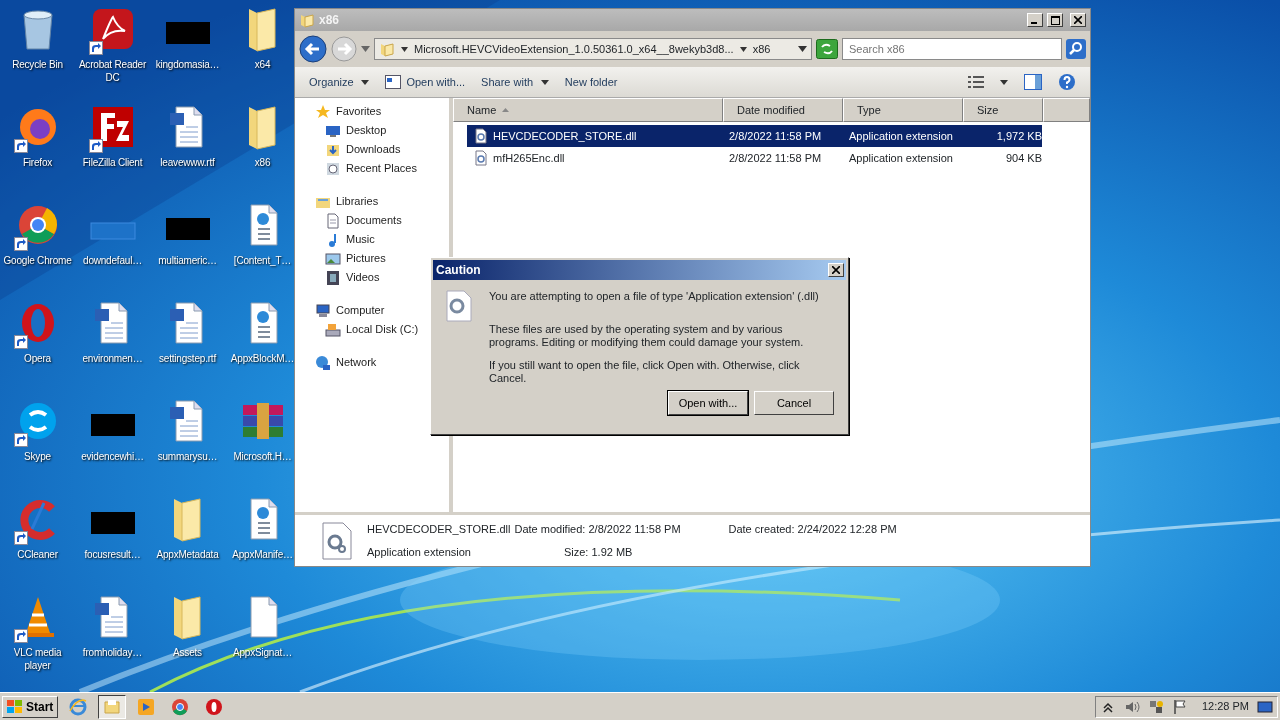 The image size is (1280, 720). What do you see at coordinates (847, 529) in the screenshot?
I see `field-value: 2/24/2022 12:28 PM` at bounding box center [847, 529].